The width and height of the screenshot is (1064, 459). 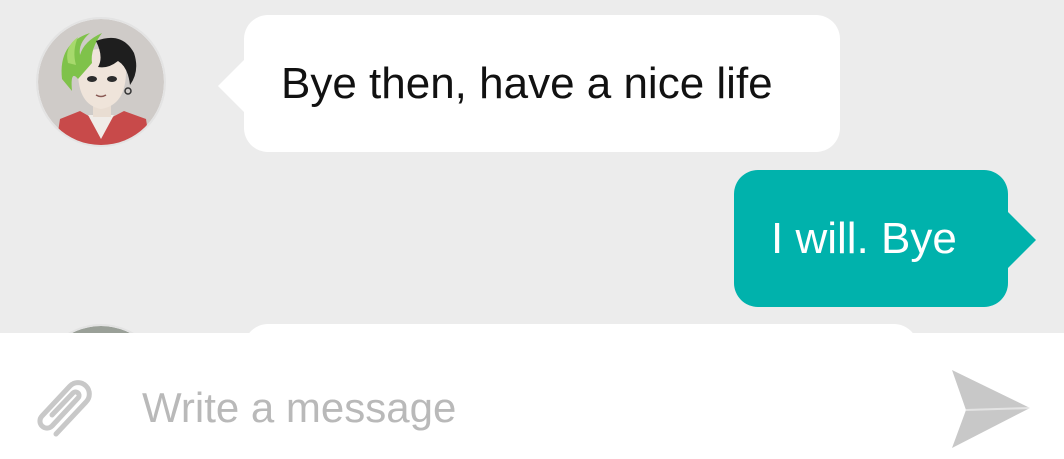 What do you see at coordinates (232, 86) in the screenshot?
I see `incoming-bubble-tail` at bounding box center [232, 86].